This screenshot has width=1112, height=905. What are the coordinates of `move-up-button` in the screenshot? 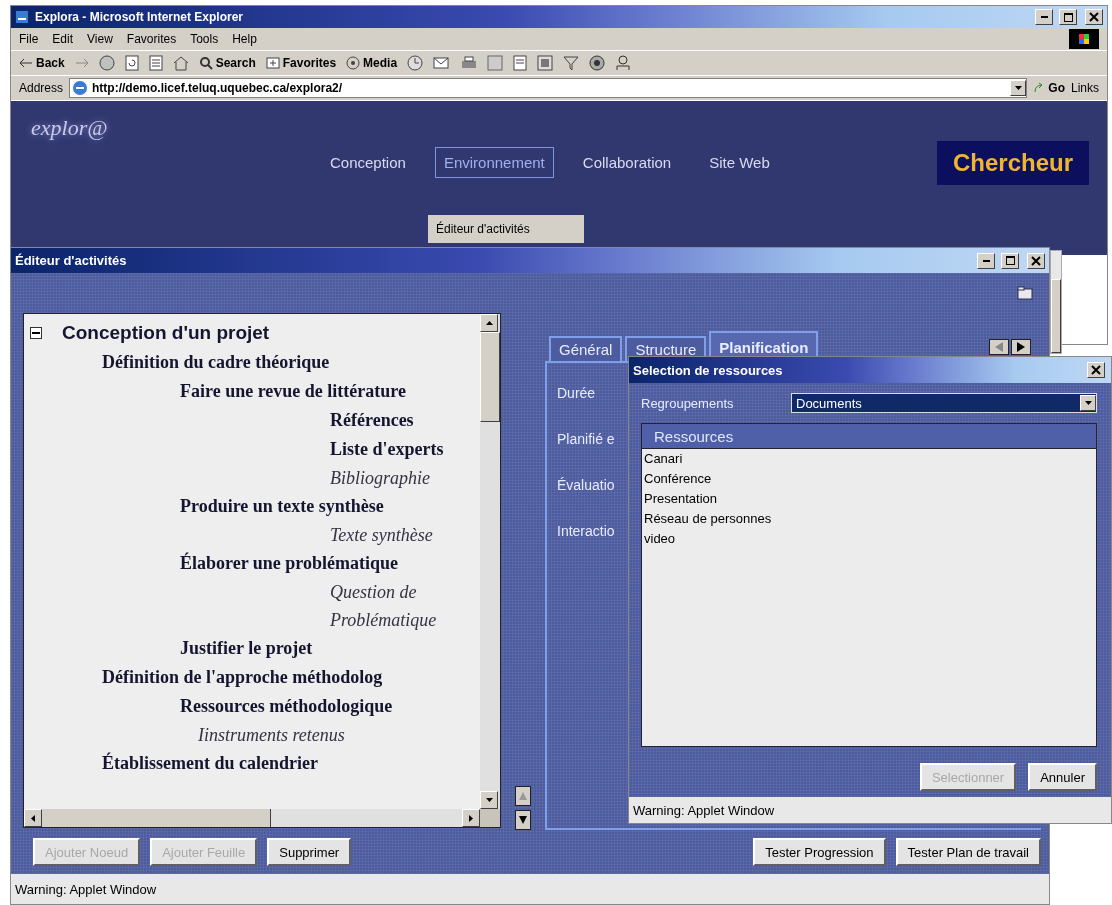 It's located at (523, 796).